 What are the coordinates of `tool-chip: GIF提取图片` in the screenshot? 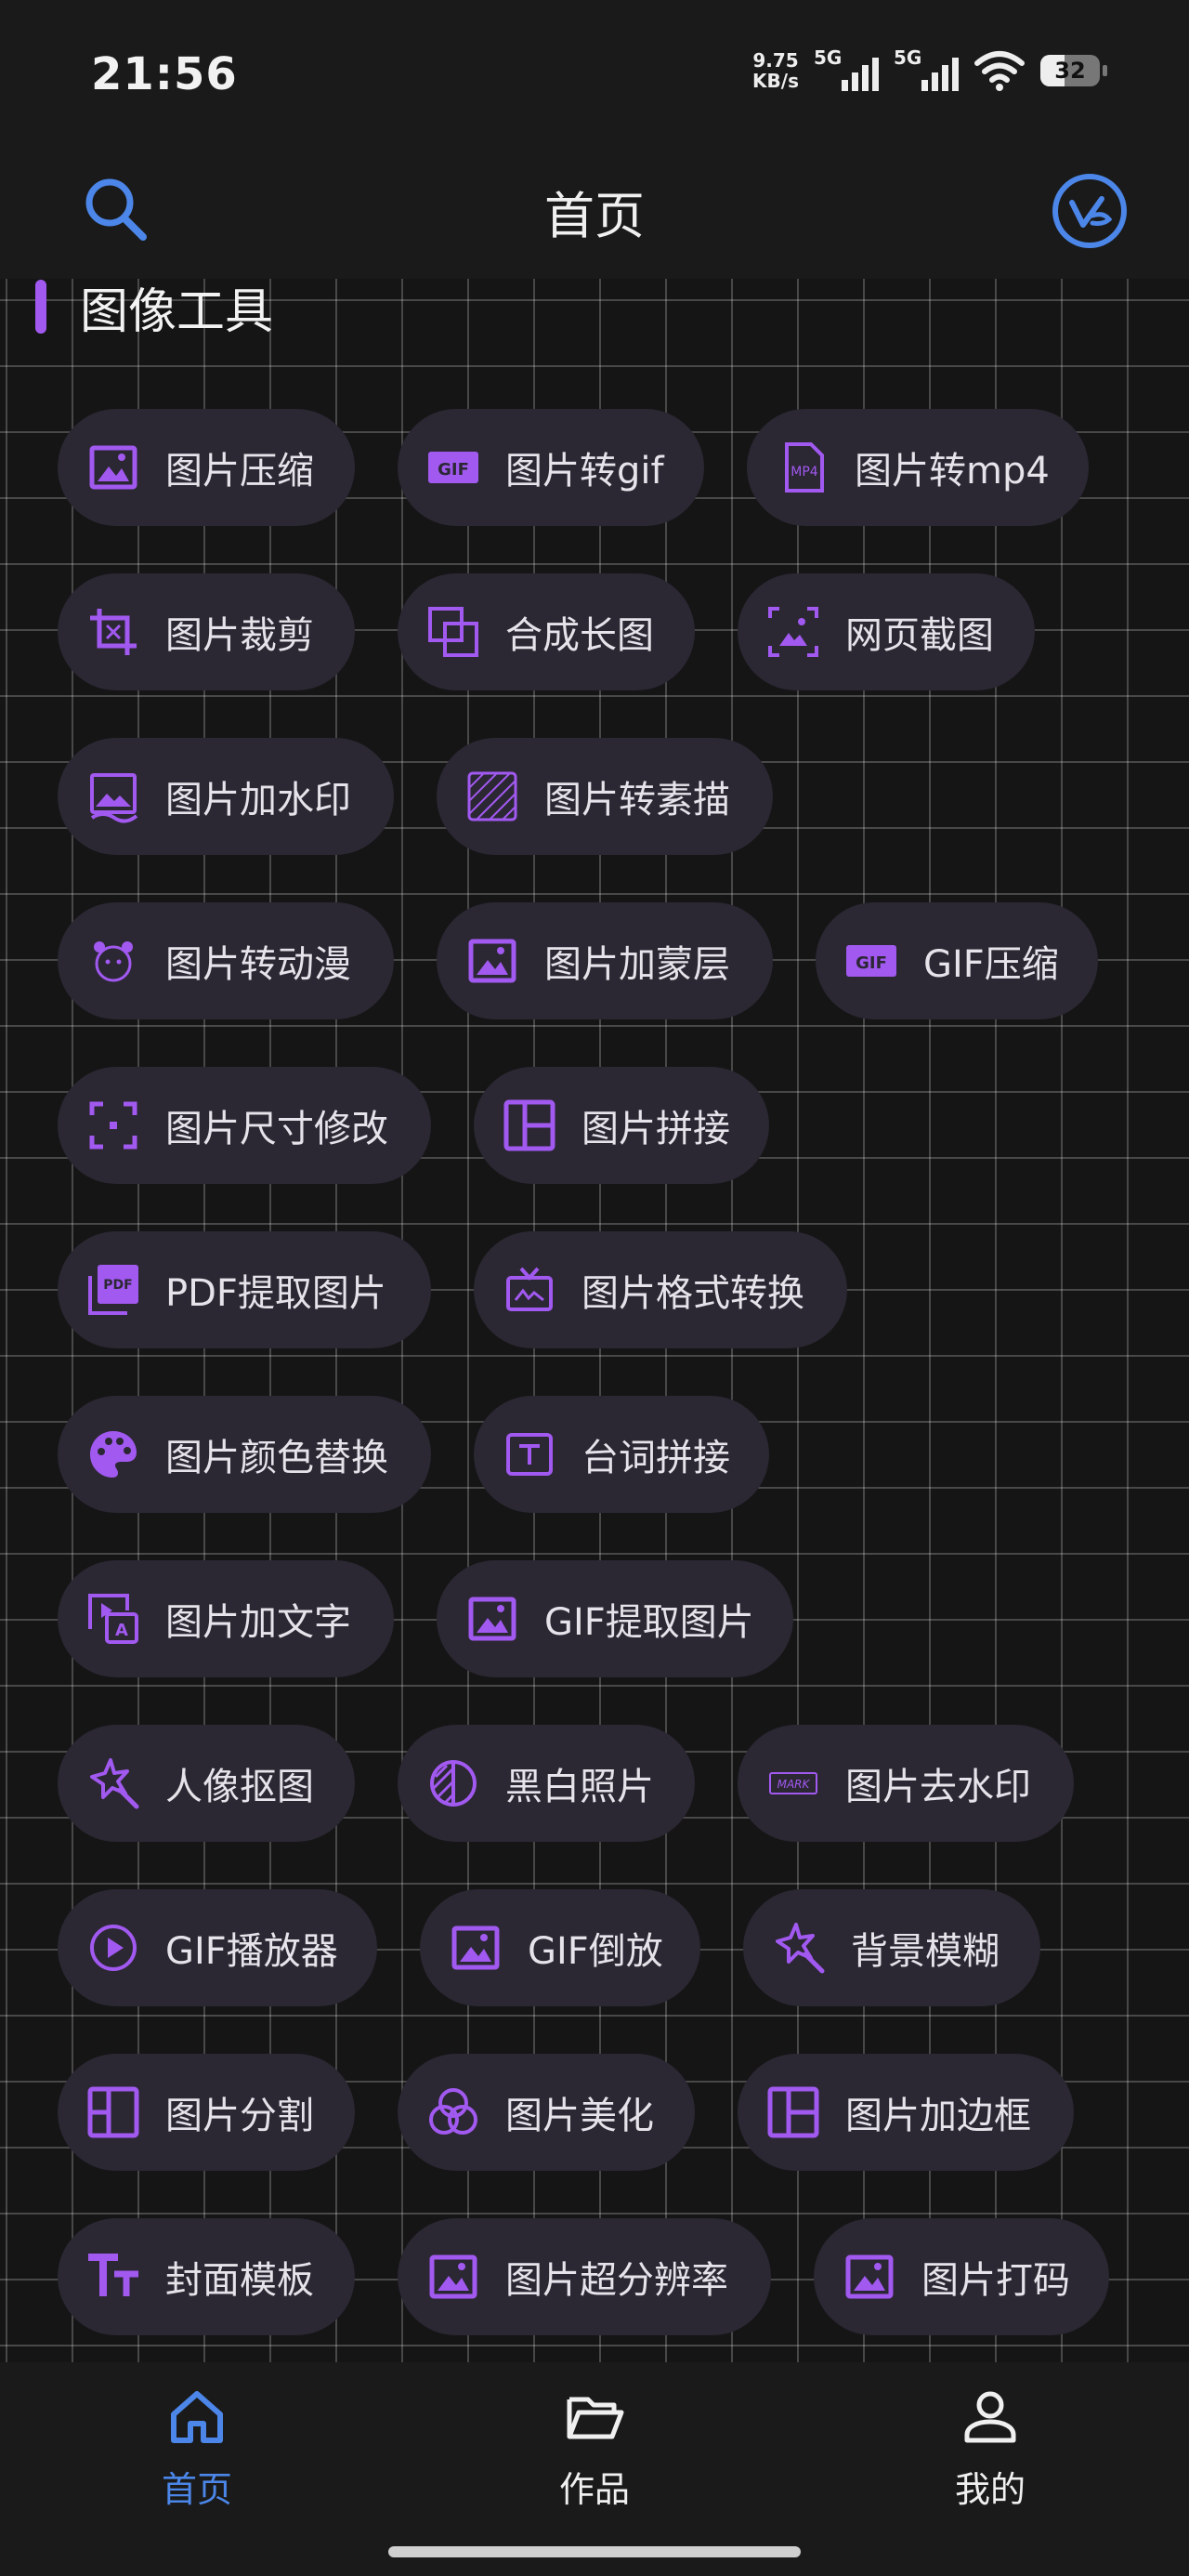 It's located at (615, 1618).